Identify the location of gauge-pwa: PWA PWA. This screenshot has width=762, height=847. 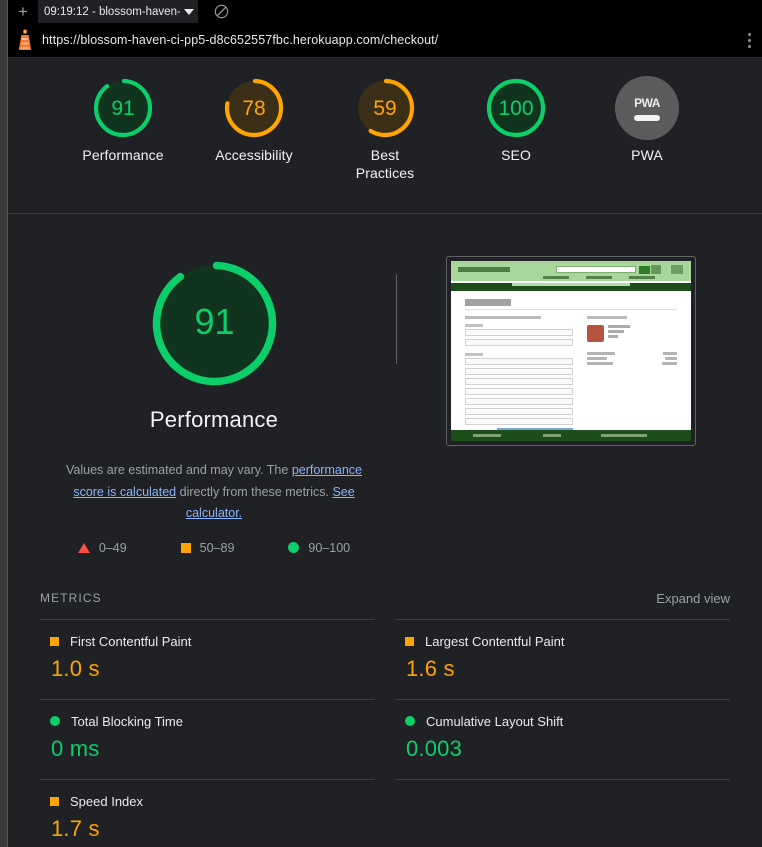
(647, 120).